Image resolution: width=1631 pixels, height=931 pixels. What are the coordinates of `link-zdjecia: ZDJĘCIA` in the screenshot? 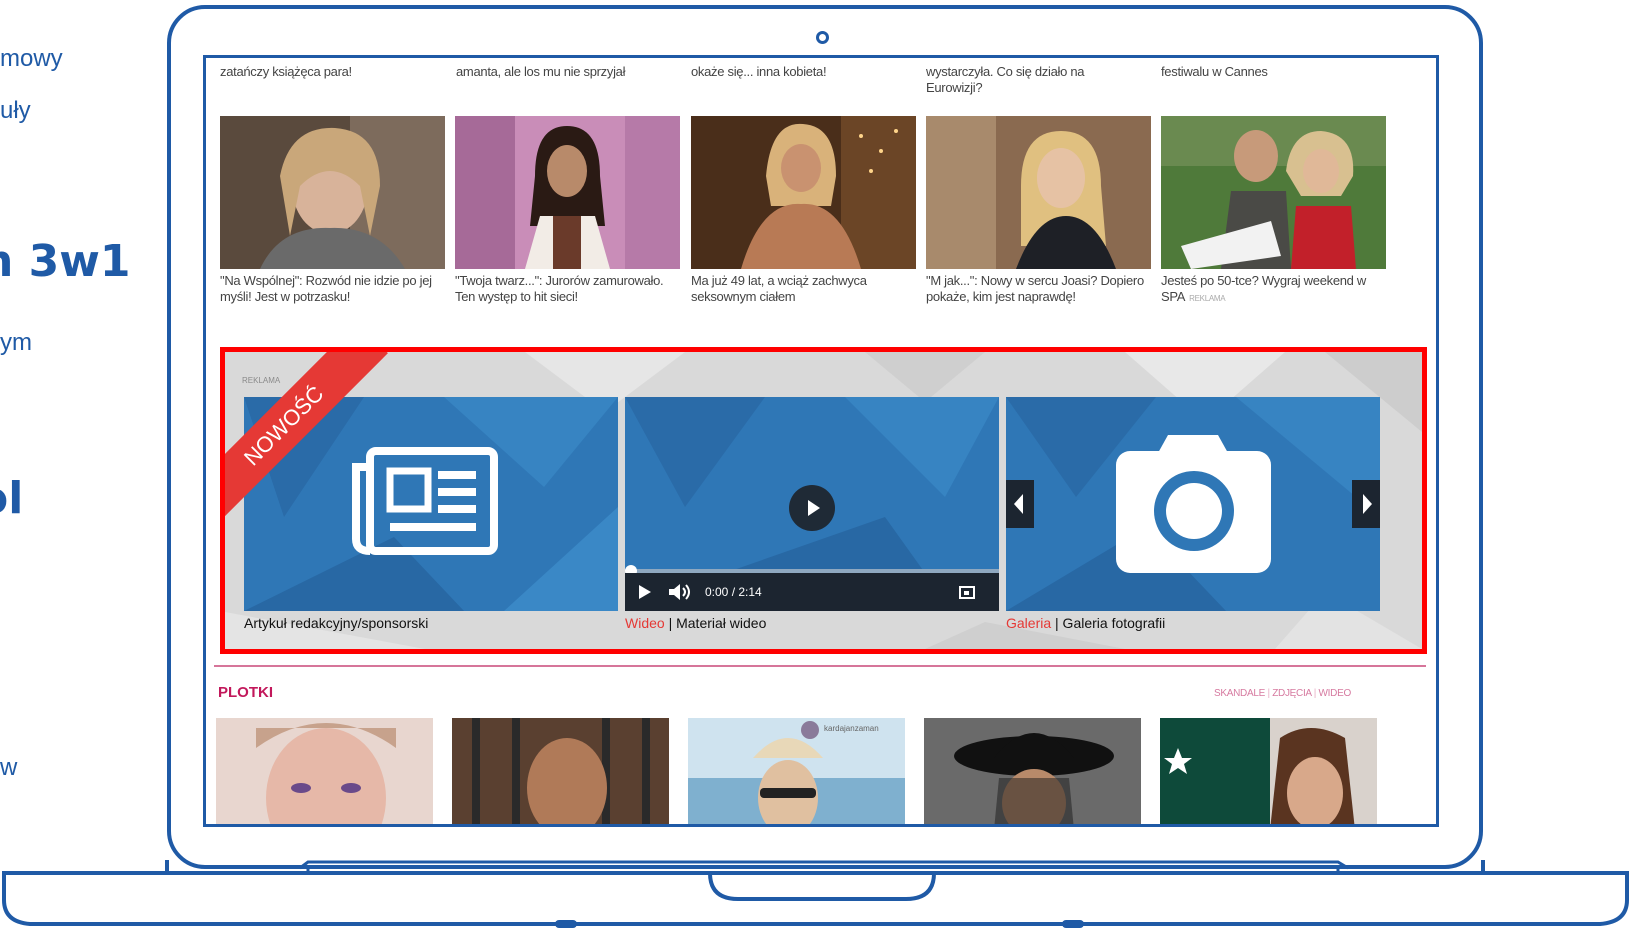 It's located at (1291, 693).